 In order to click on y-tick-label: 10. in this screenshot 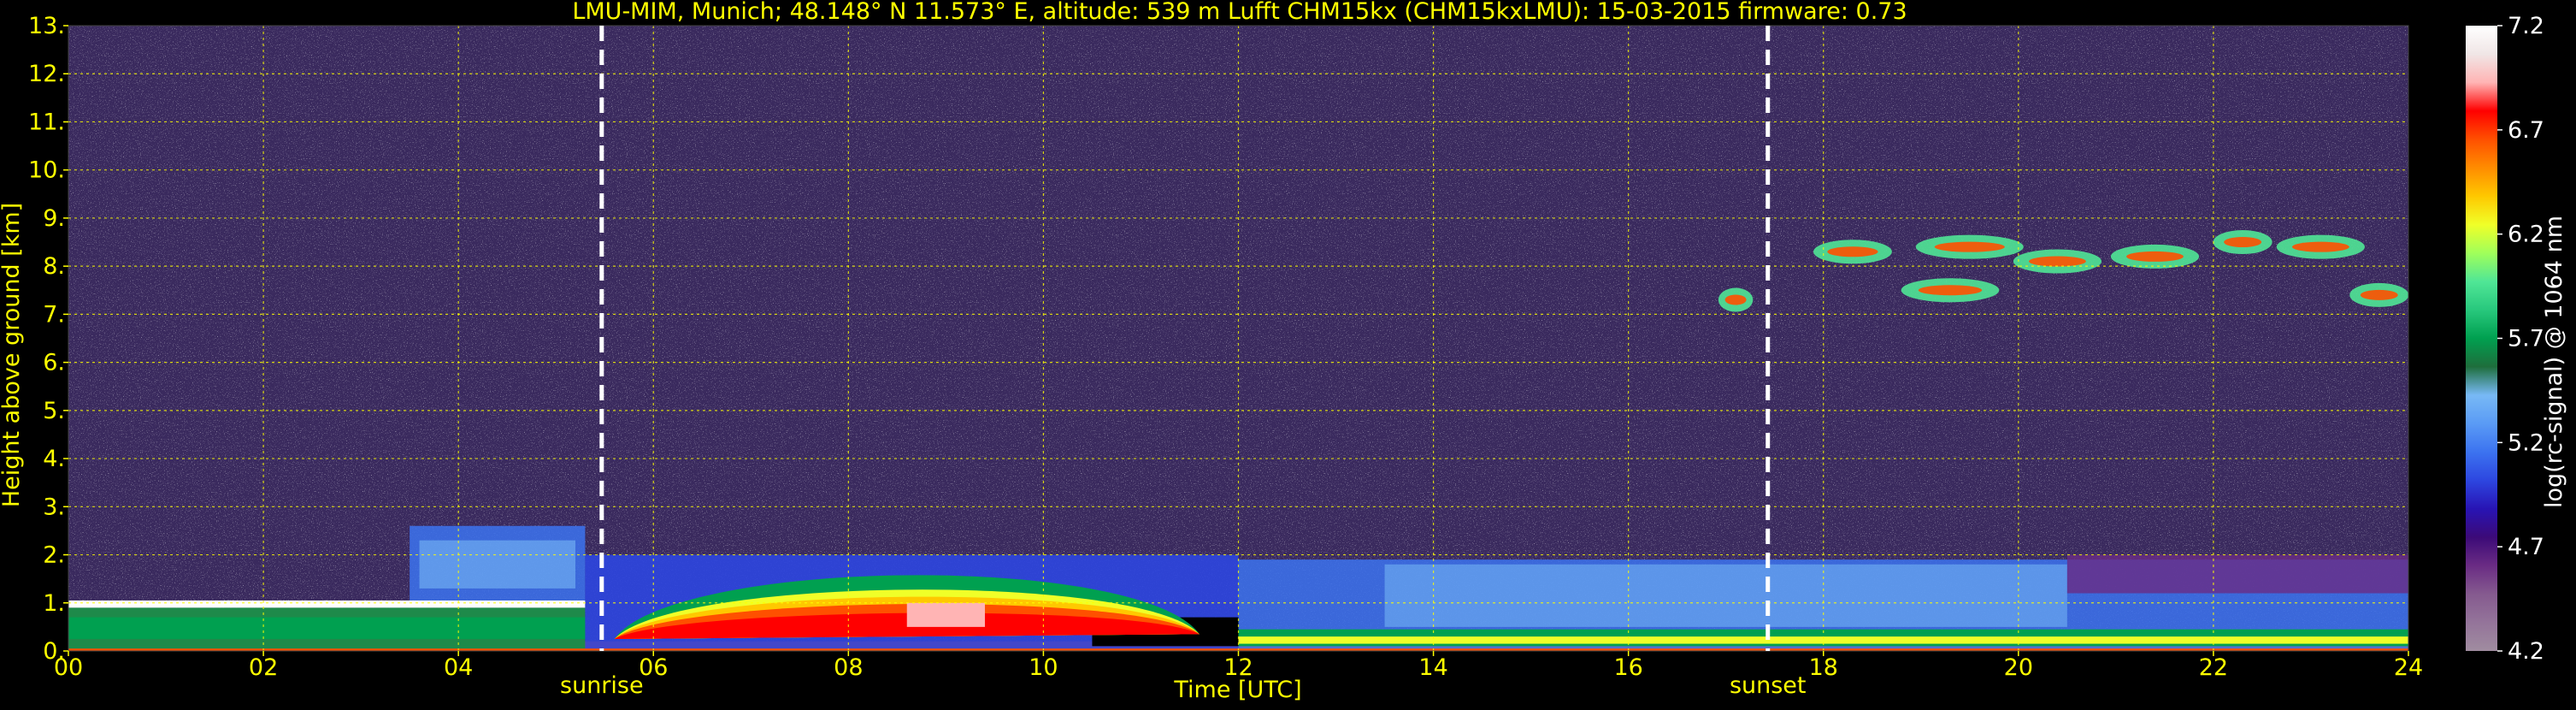, I will do `click(46, 170)`.